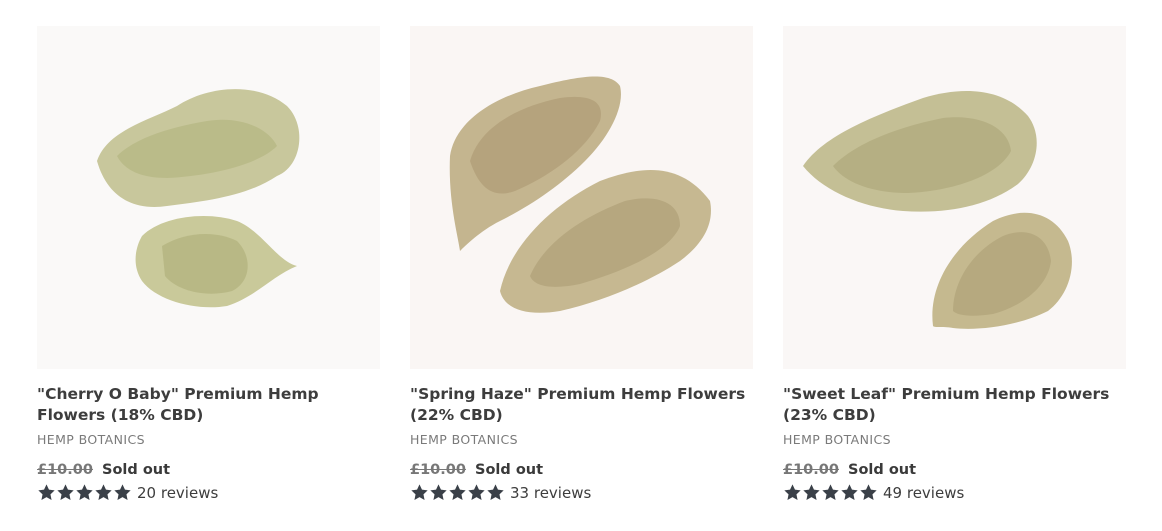 This screenshot has height=531, width=1162. I want to click on rating-row: 33 reviews, so click(581, 492).